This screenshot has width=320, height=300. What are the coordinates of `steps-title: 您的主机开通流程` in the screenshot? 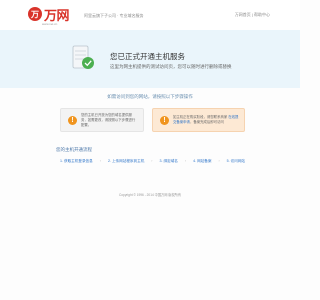 It's located at (74, 149).